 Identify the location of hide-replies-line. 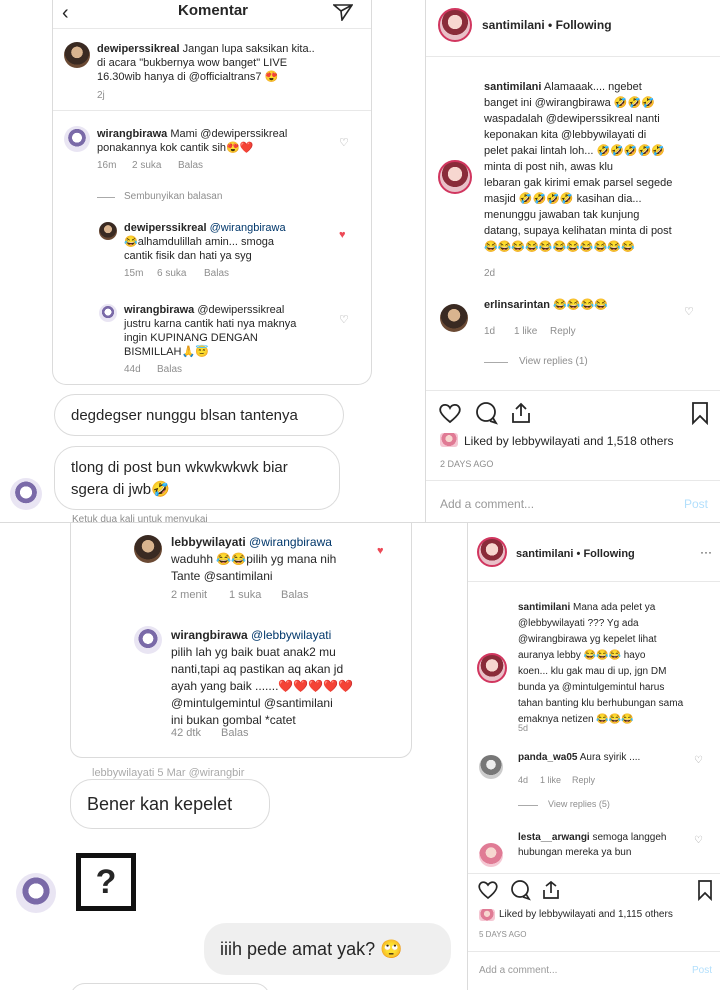
(106, 197).